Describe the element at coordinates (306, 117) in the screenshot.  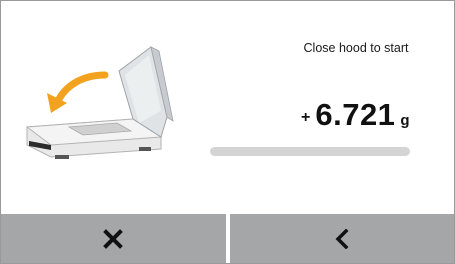
I see `weight-sign: +` at that location.